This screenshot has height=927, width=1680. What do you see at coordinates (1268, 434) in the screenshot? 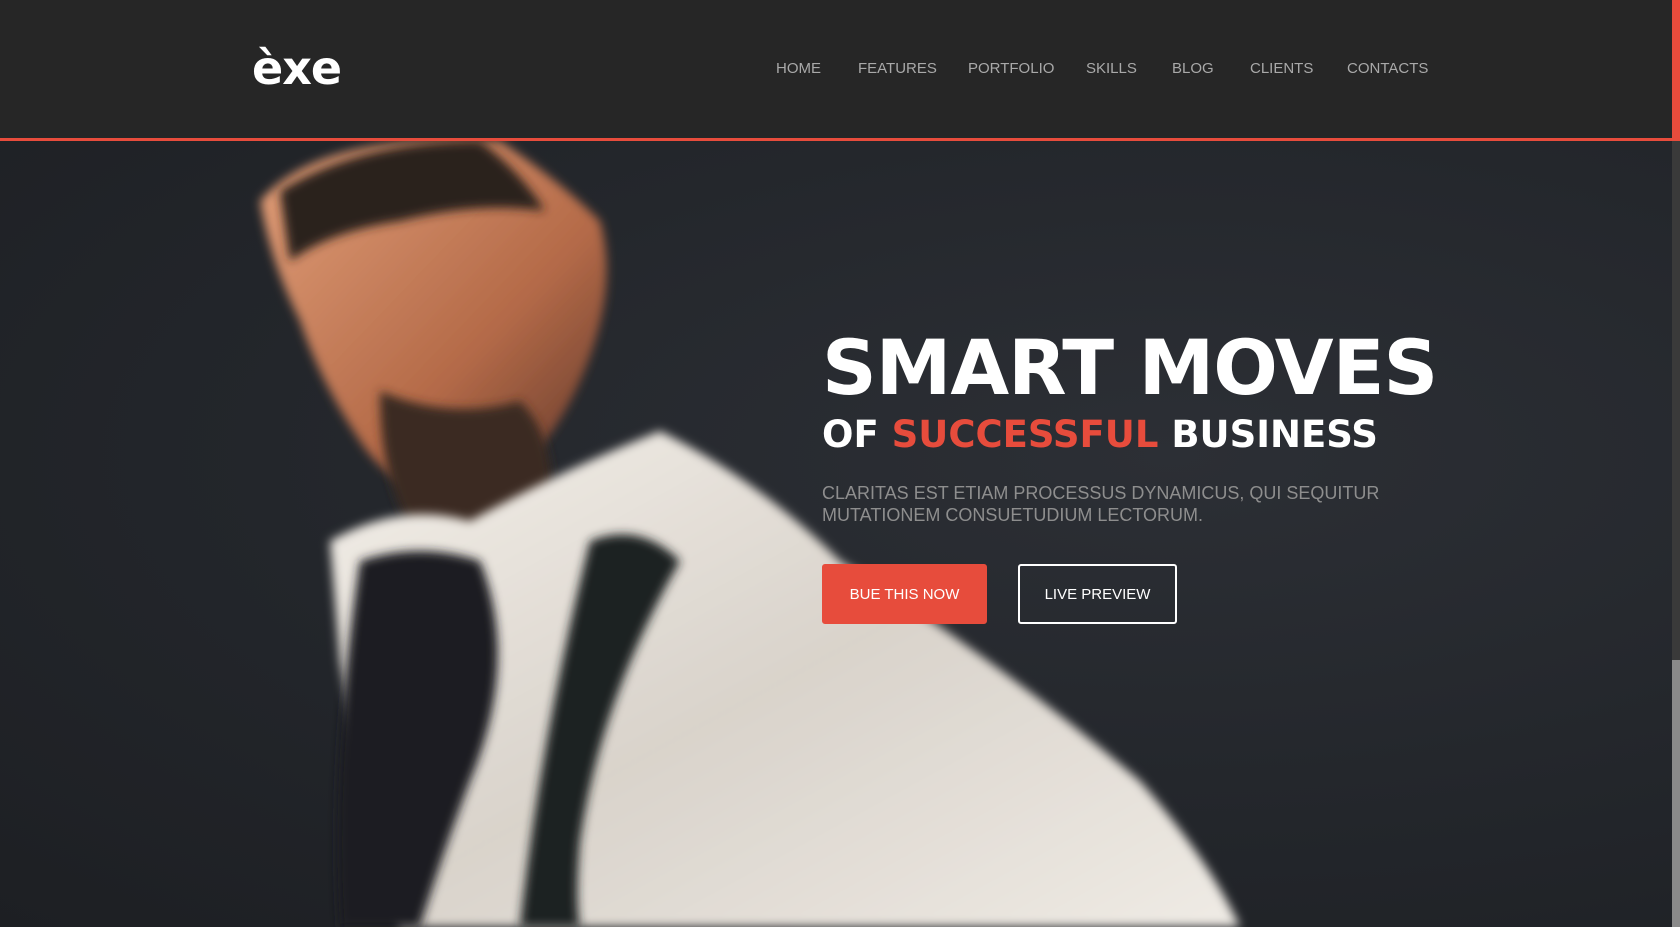
I see `subheadline-suffix: BUSINESS` at bounding box center [1268, 434].